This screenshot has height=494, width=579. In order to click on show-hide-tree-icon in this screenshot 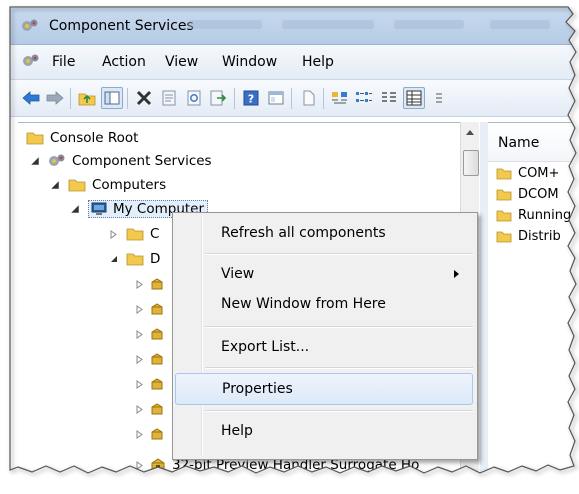, I will do `click(112, 98)`.